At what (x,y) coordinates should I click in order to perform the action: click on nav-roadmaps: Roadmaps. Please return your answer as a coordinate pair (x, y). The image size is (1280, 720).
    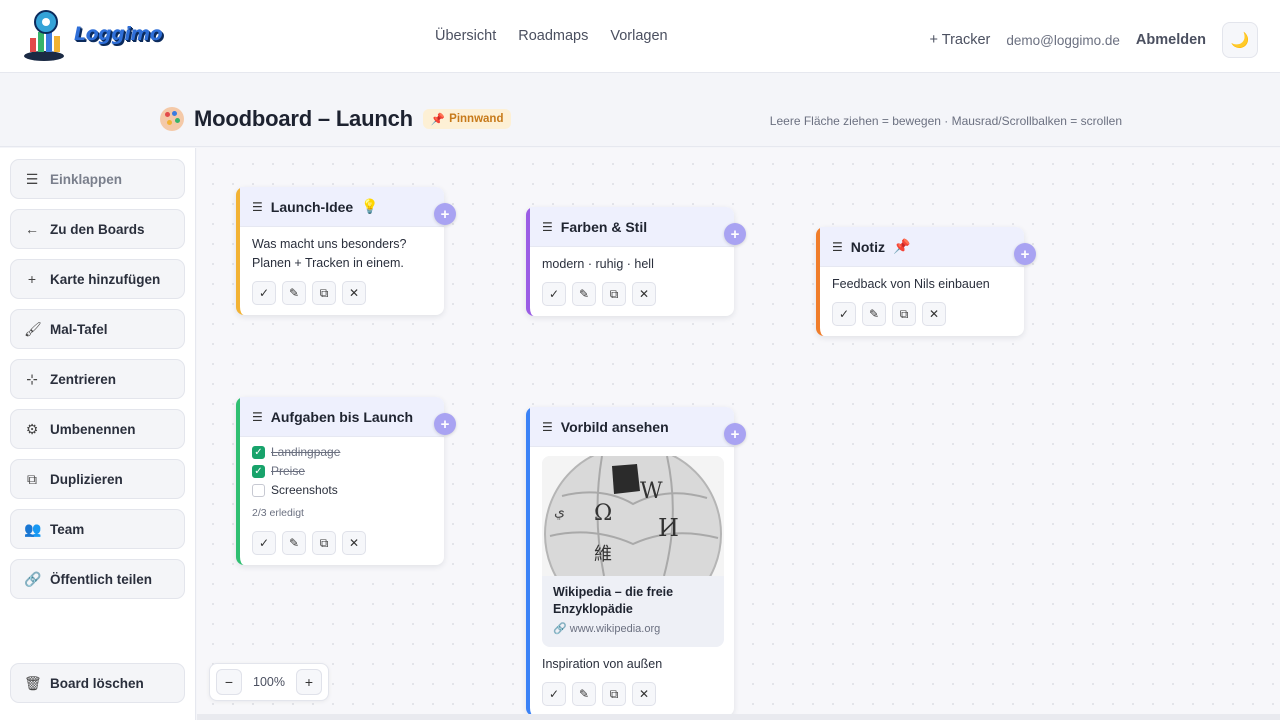
    Looking at the image, I should click on (553, 36).